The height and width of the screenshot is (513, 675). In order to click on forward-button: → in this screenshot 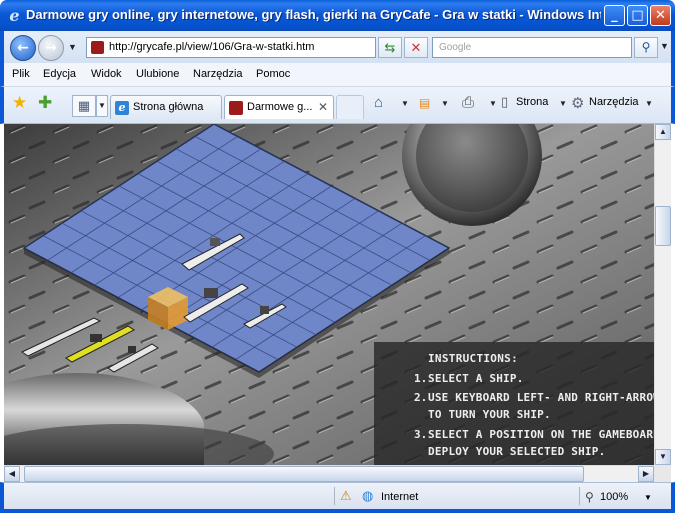, I will do `click(51, 48)`.